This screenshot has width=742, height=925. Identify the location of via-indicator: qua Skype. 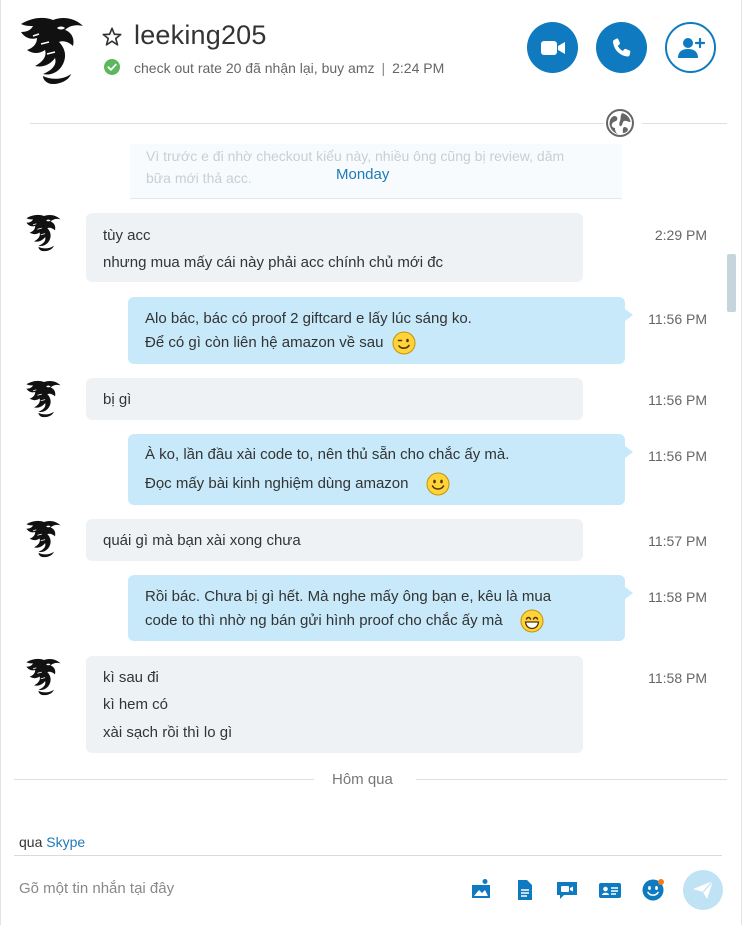
(52, 842).